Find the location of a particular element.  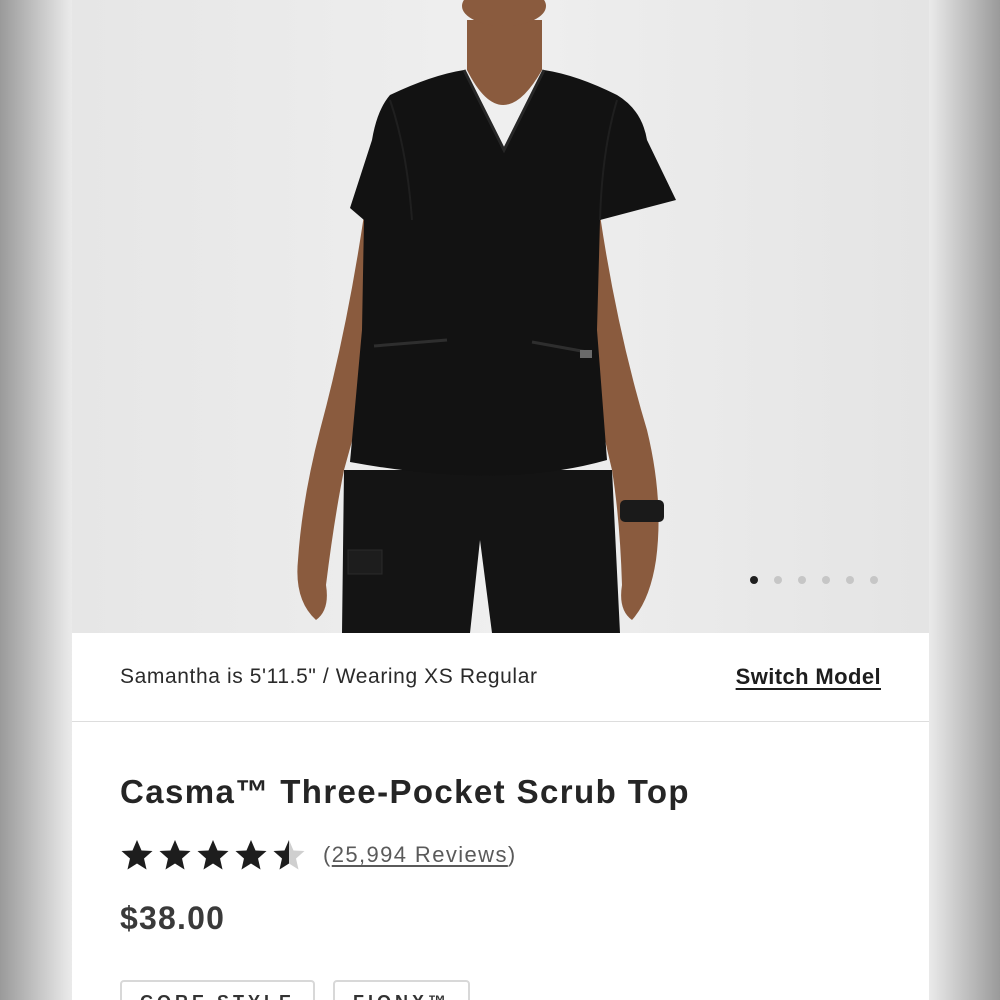

reviews-link: 25,994 Reviews is located at coordinates (420, 854).